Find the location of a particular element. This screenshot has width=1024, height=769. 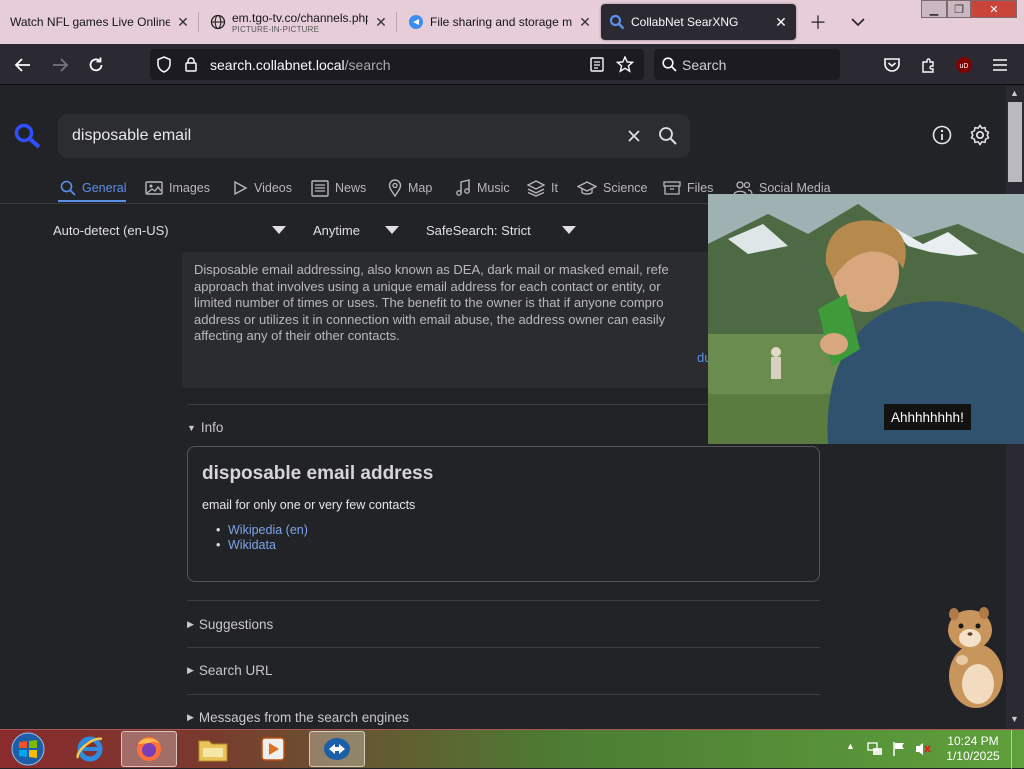

video-frame is located at coordinates (866, 319).